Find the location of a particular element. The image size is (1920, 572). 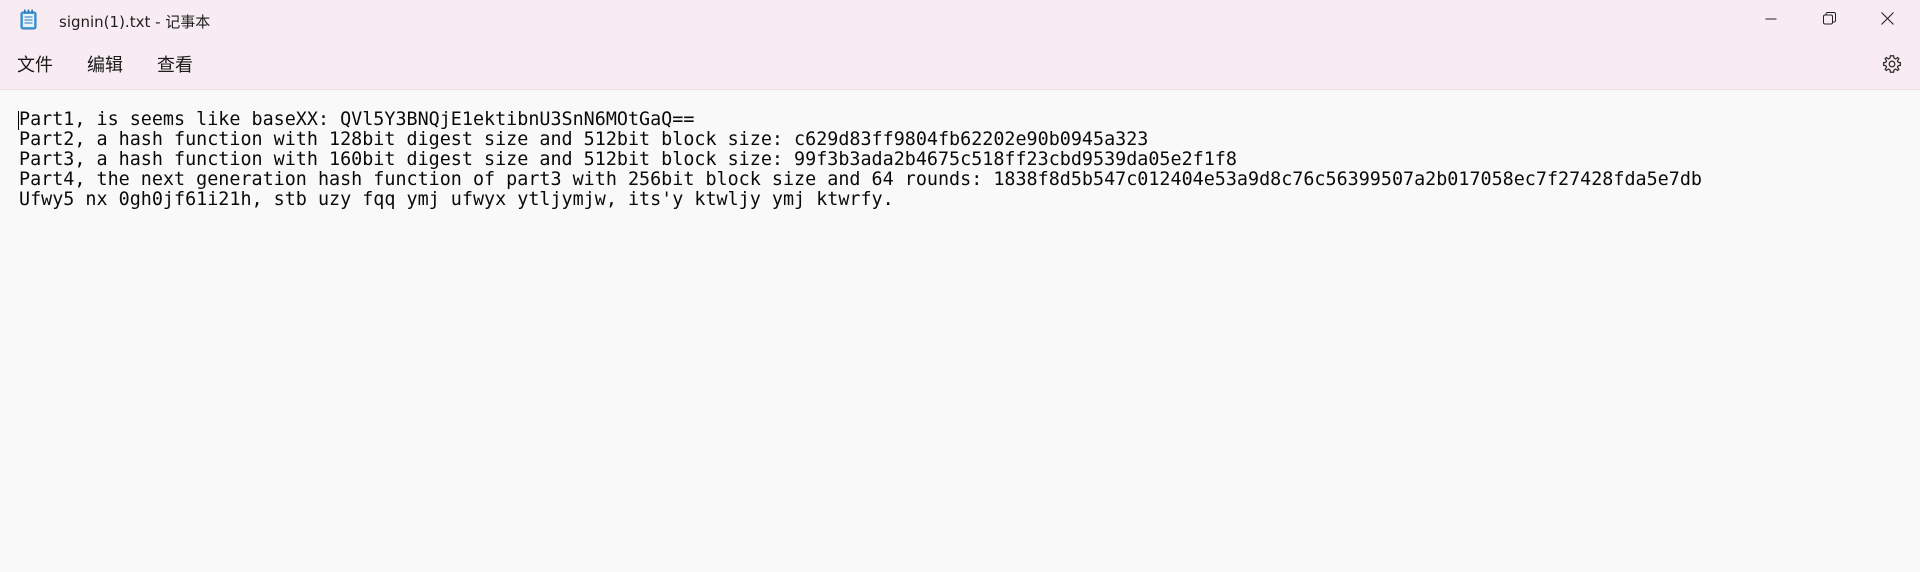

settings-button is located at coordinates (1892, 66).